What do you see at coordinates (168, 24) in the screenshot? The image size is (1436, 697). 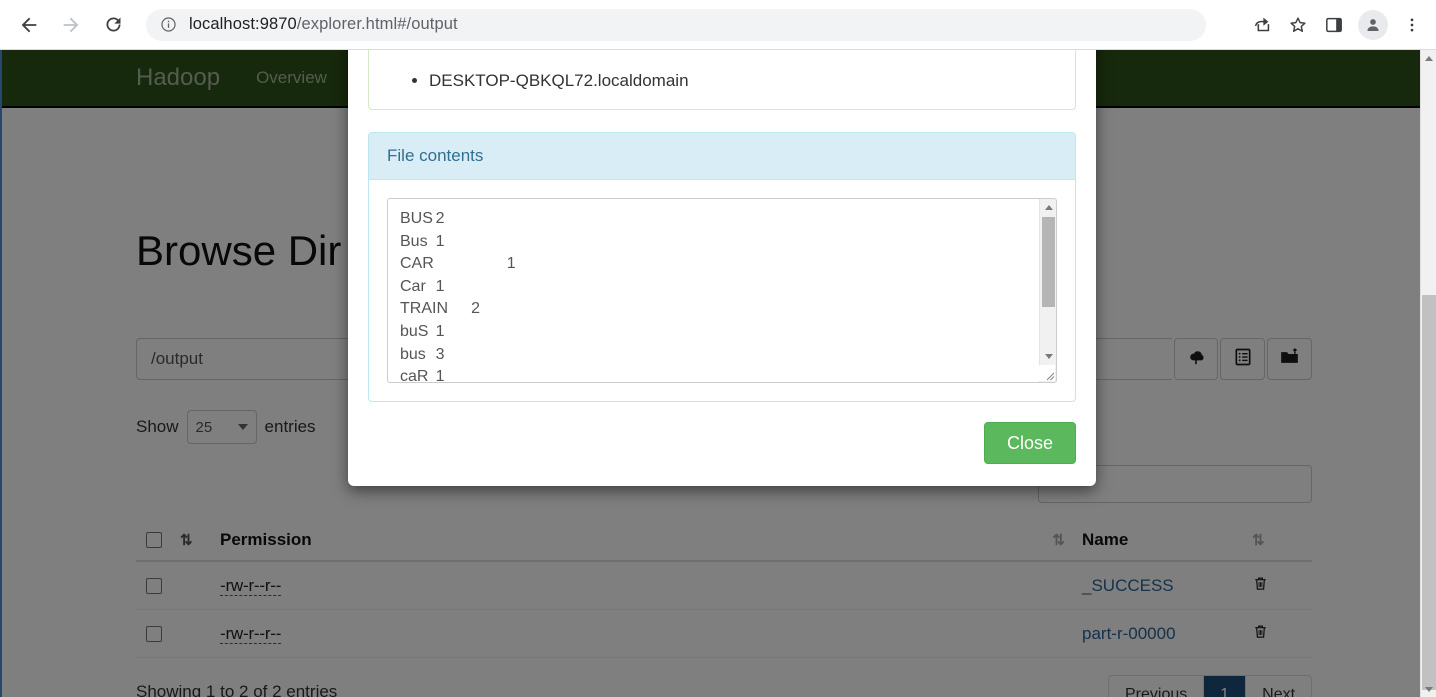 I see `info-circle-icon` at bounding box center [168, 24].